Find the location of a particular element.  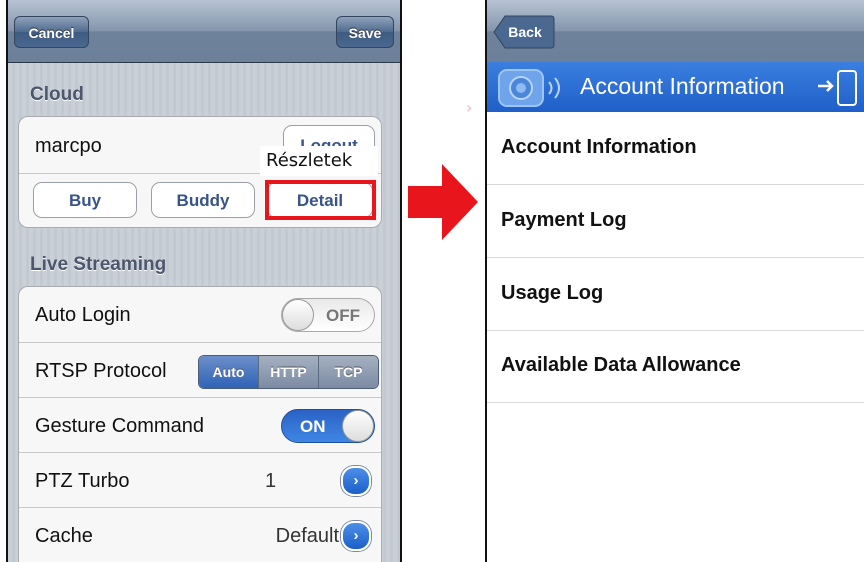

annotation-label-box: Részletek is located at coordinates (319, 161).